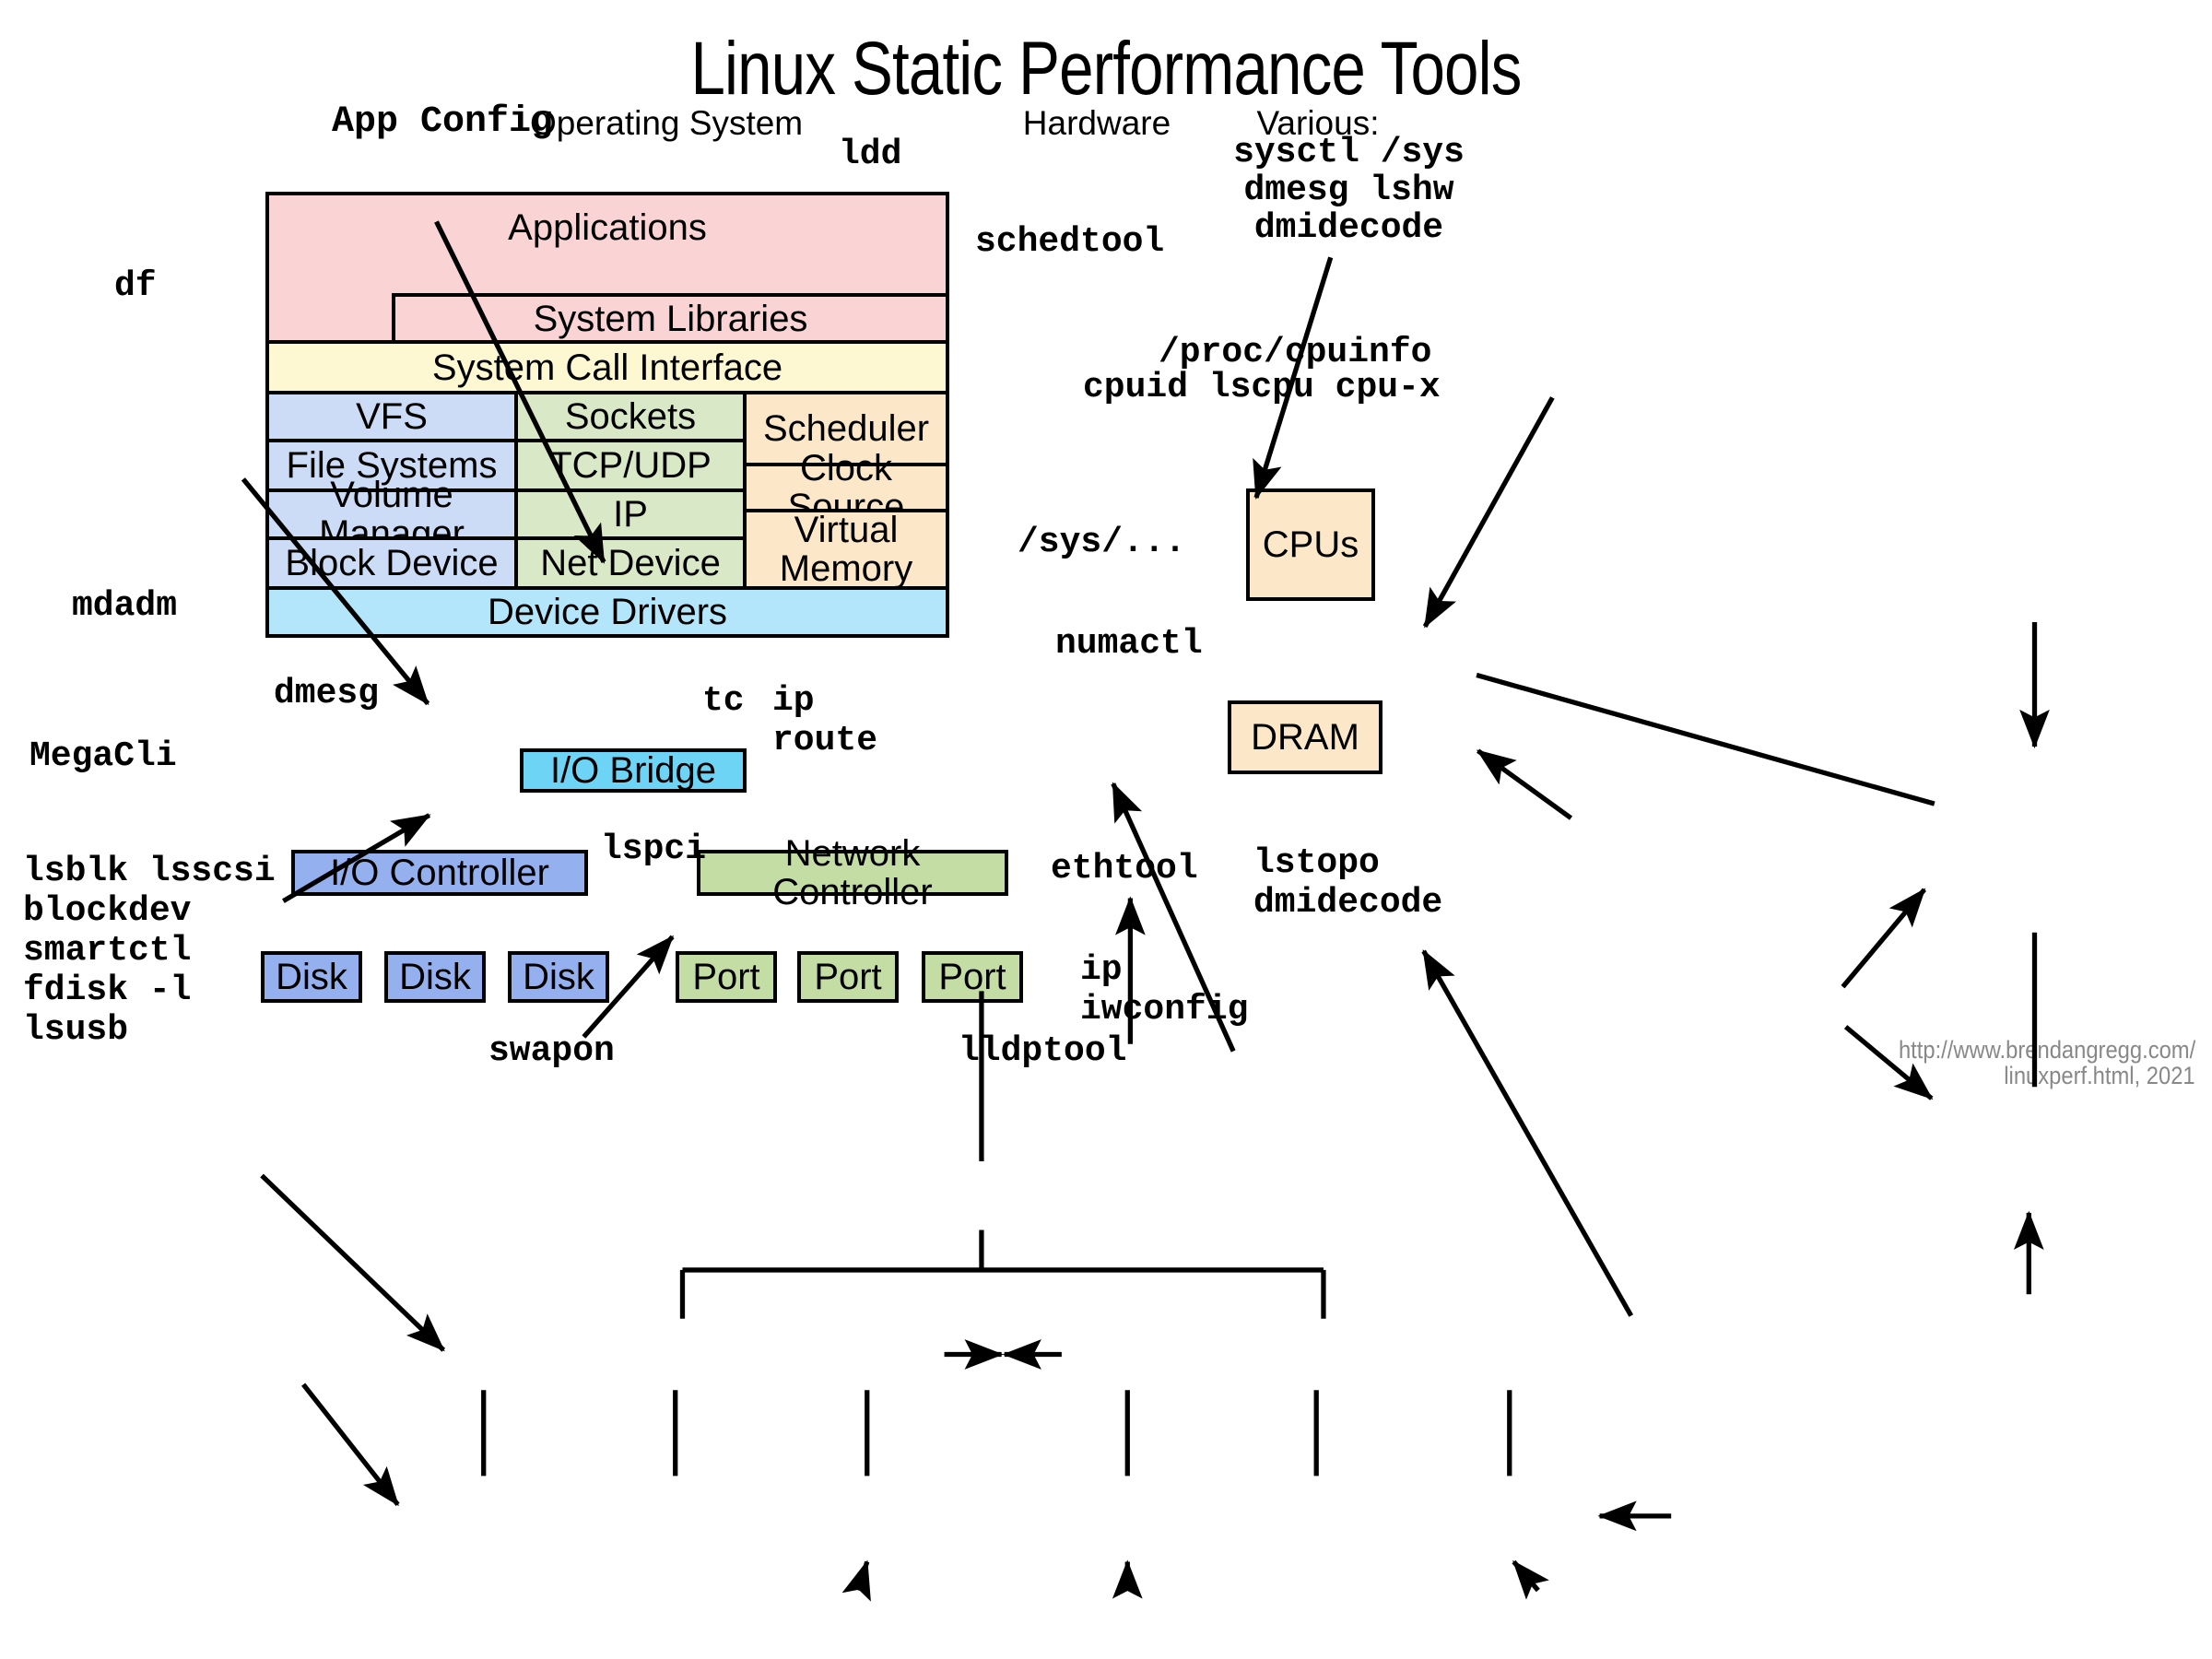 The image size is (2212, 1659). Describe the element at coordinates (848, 977) in the screenshot. I see `block-port-2: Port` at that location.